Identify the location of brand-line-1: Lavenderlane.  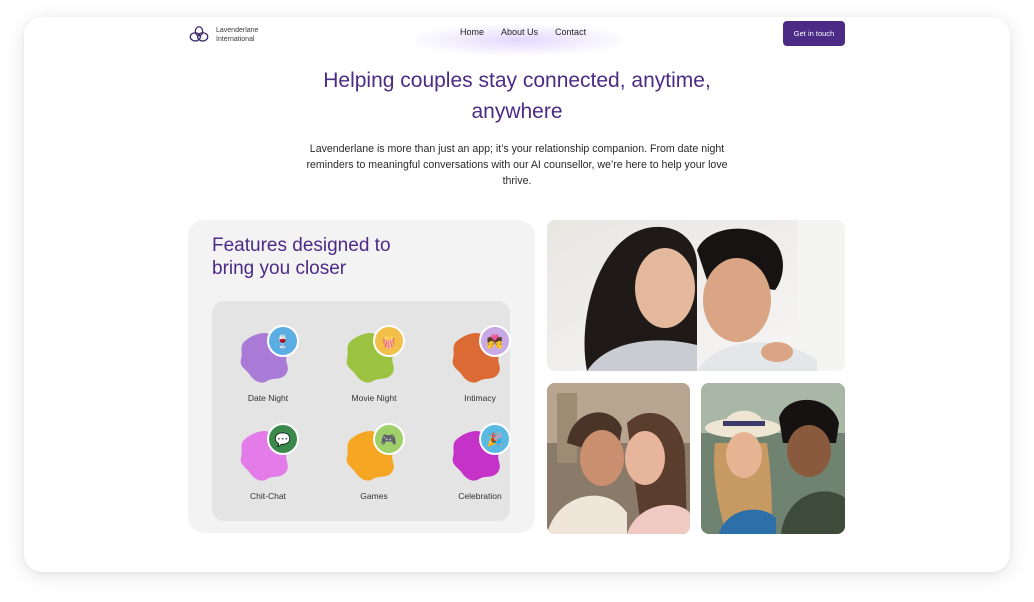
(237, 30).